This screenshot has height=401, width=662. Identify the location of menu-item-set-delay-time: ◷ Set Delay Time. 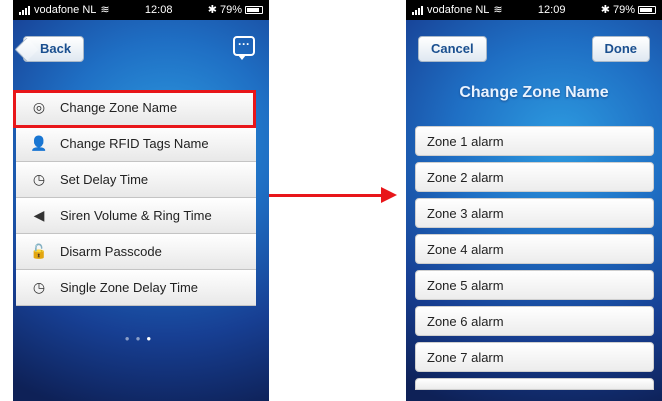
(136, 180).